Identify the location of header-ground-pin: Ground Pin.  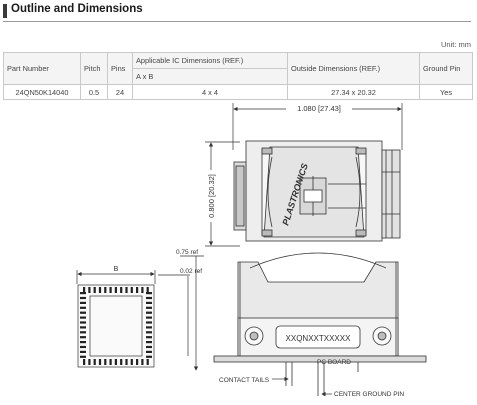
(446, 68).